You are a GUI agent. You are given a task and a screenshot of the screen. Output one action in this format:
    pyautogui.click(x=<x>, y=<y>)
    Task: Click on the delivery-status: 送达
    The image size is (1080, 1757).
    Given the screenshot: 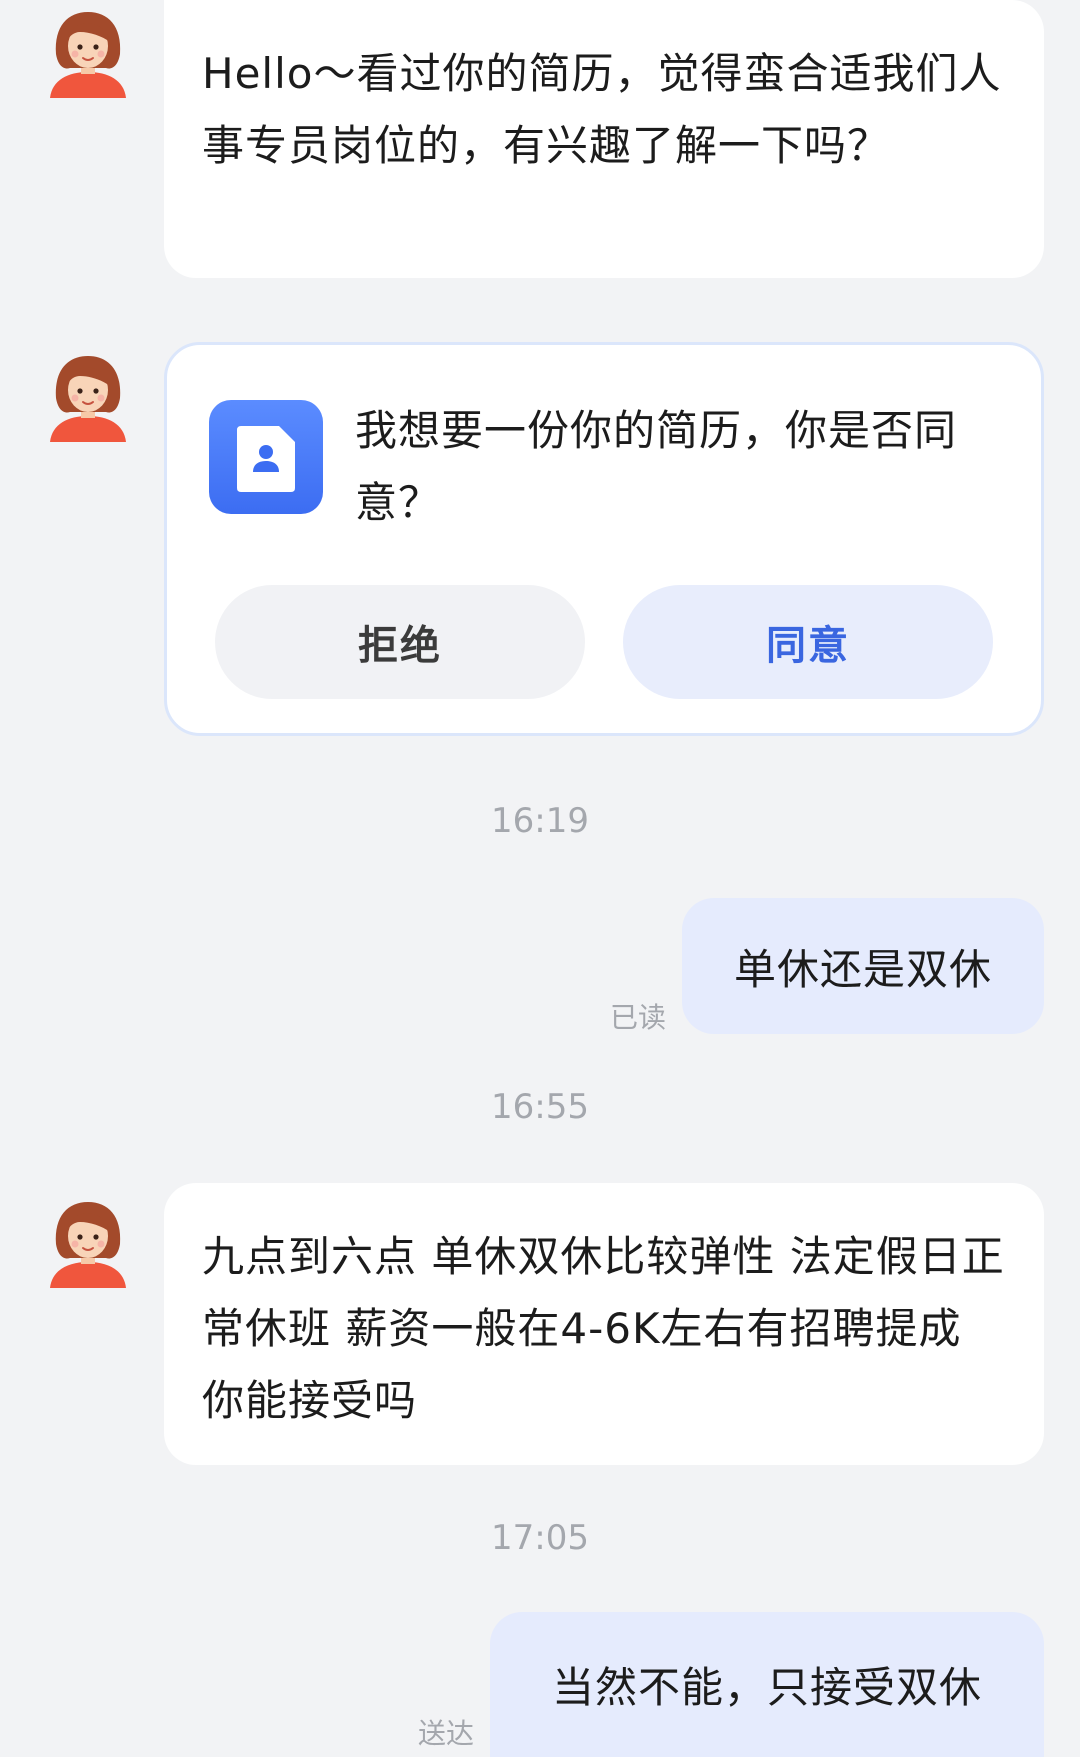 What is the action you would take?
    pyautogui.click(x=446, y=1733)
    